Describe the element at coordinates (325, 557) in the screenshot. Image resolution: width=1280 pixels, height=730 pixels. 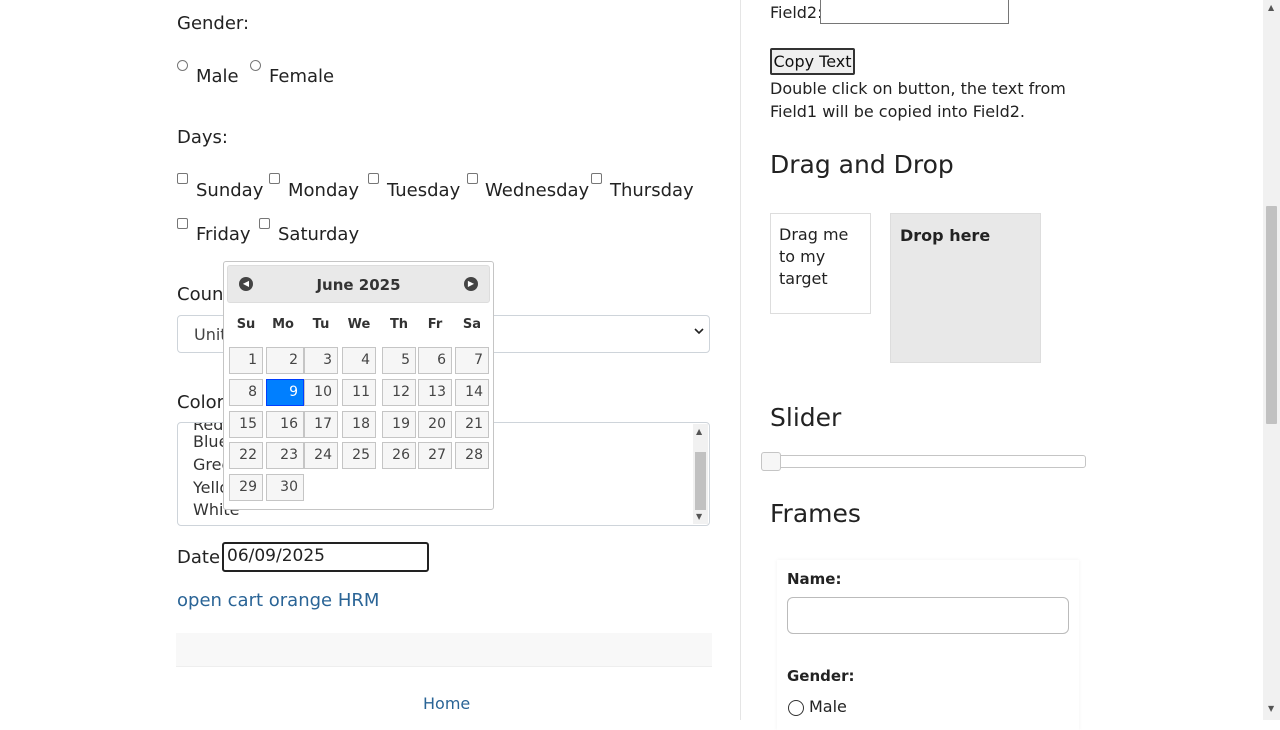
I see `date-input: 06/09/2025` at that location.